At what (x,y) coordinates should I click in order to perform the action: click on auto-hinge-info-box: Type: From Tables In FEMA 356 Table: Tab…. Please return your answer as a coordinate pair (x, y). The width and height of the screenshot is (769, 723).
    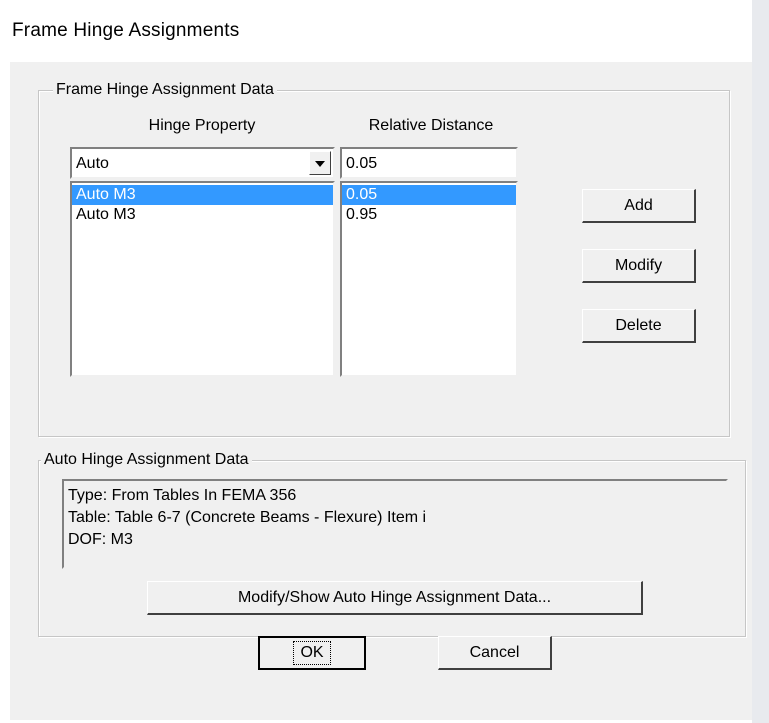
    Looking at the image, I should click on (395, 524).